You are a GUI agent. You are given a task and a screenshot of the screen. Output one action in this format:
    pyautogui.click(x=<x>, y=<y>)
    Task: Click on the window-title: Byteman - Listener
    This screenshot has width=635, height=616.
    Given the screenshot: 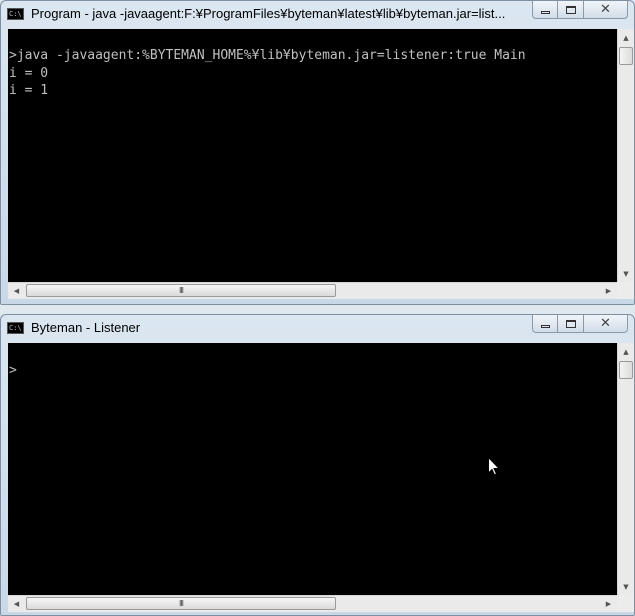 What is the action you would take?
    pyautogui.click(x=86, y=327)
    